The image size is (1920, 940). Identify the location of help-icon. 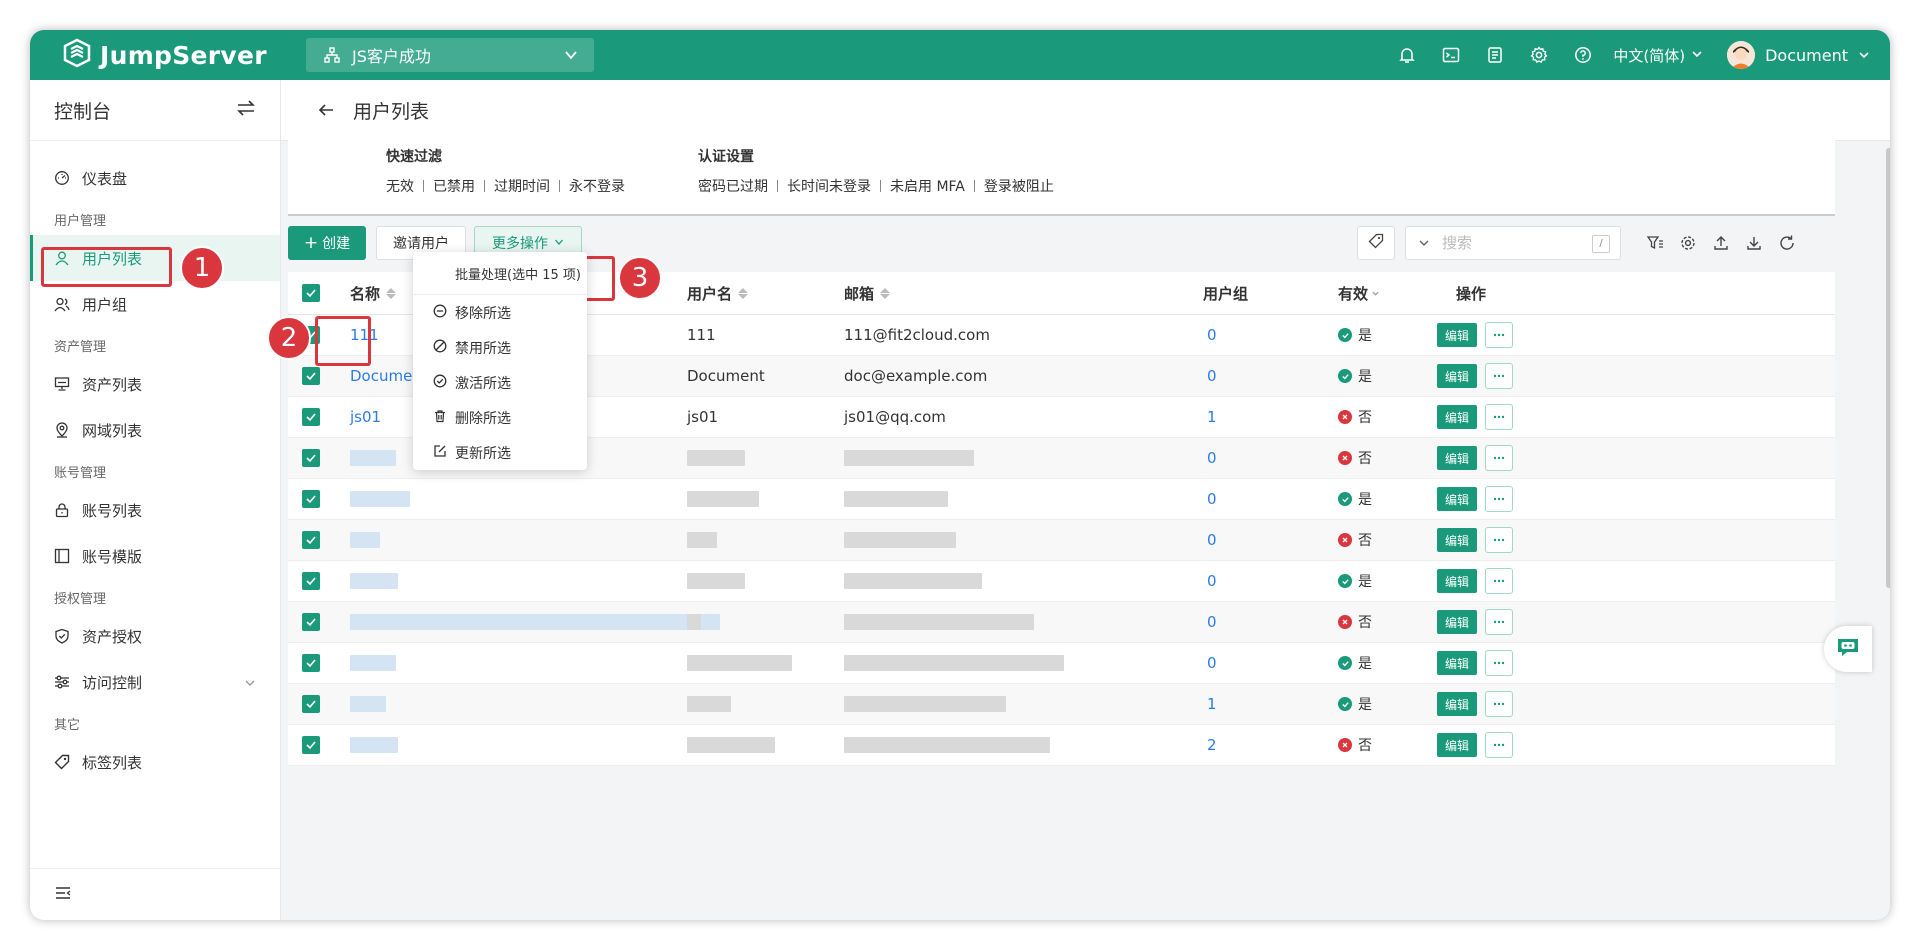
(1583, 55).